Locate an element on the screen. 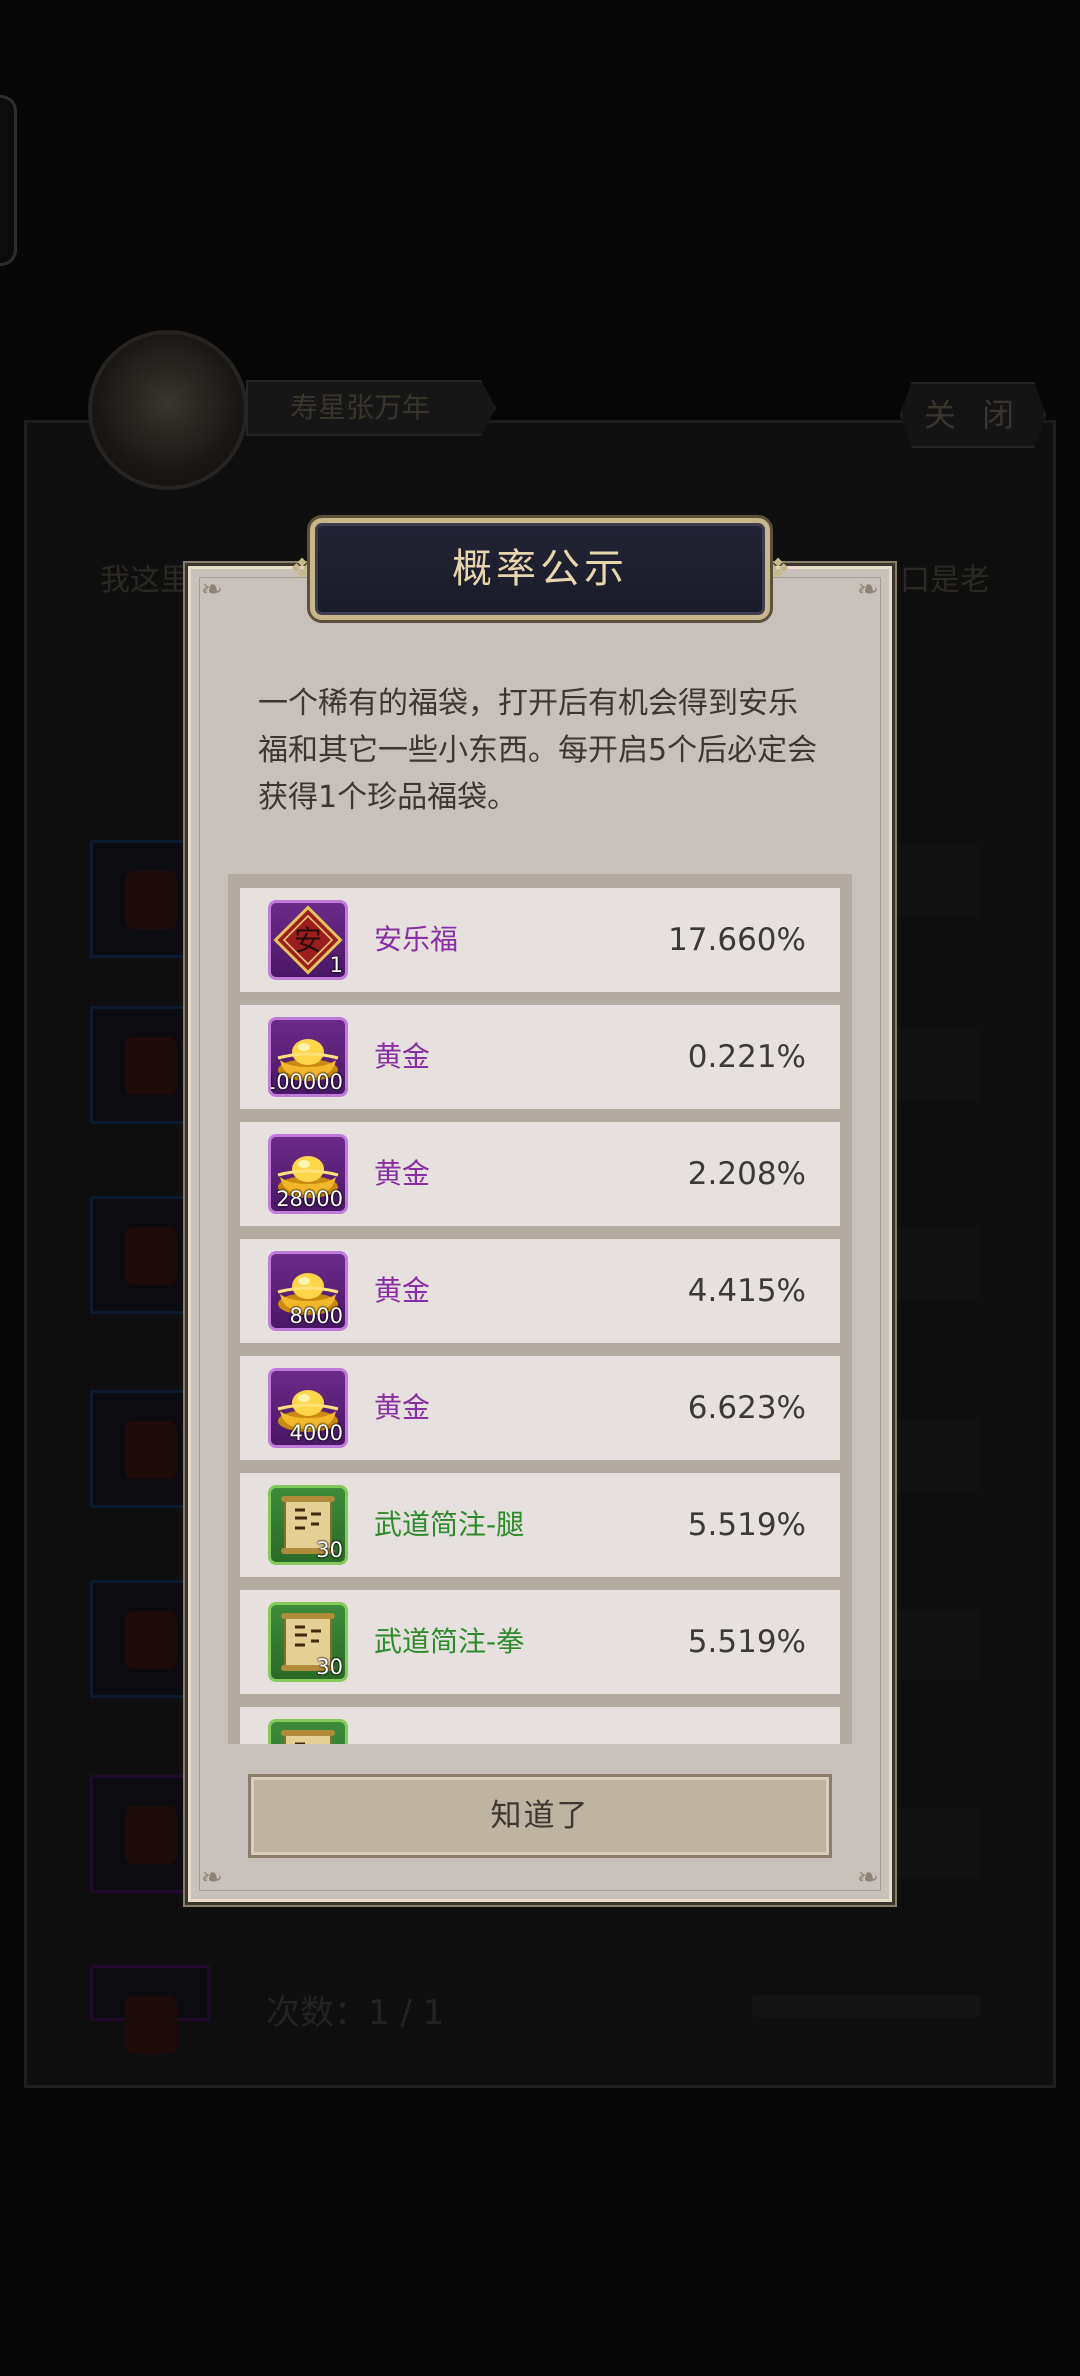  item-quantity: 100000 is located at coordinates (305, 1082).